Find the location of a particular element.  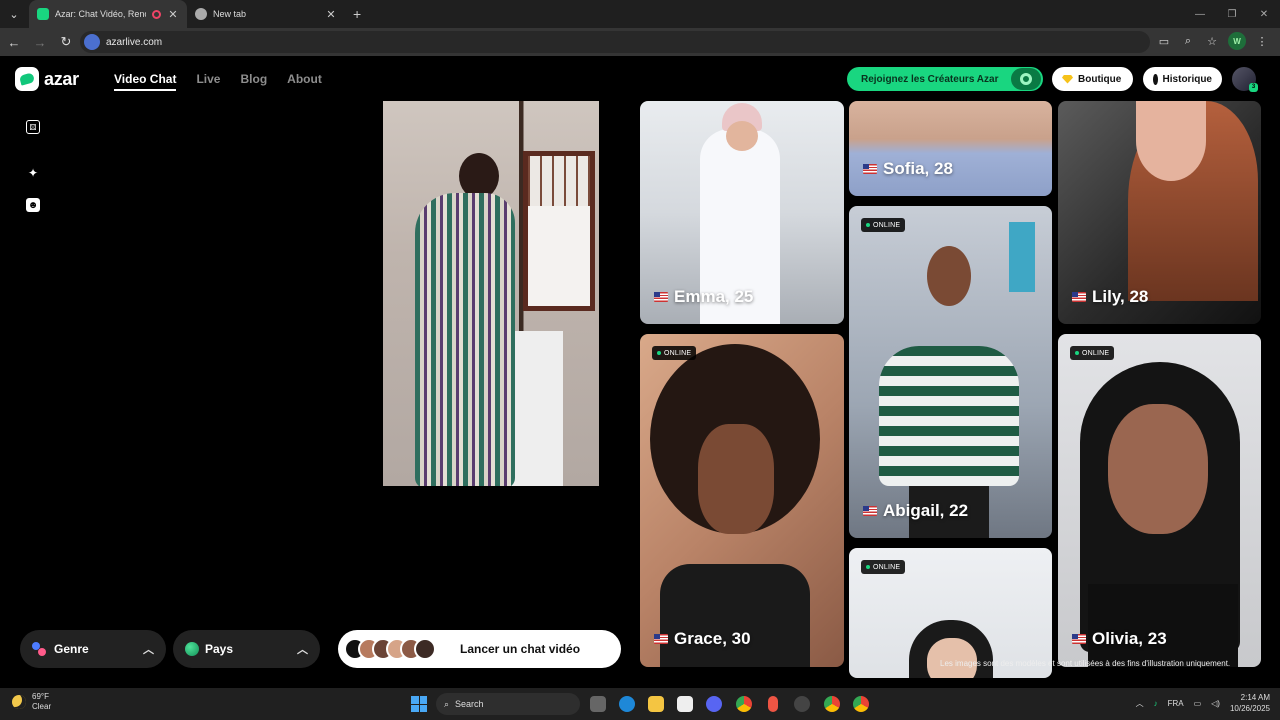

profile-card: Emma, 25 is located at coordinates (742, 212).